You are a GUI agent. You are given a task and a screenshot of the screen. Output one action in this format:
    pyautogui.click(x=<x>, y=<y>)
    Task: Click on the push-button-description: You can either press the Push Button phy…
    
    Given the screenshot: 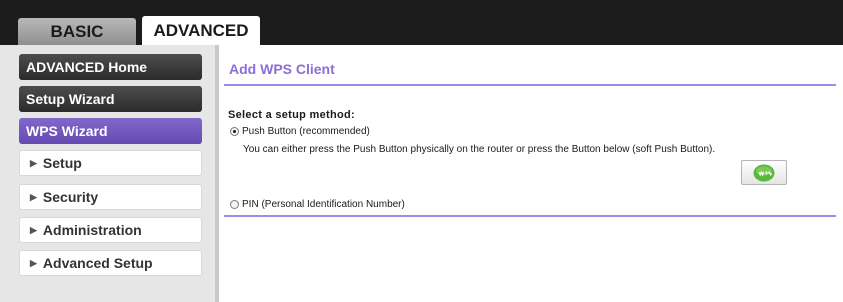 What is the action you would take?
    pyautogui.click(x=479, y=149)
    